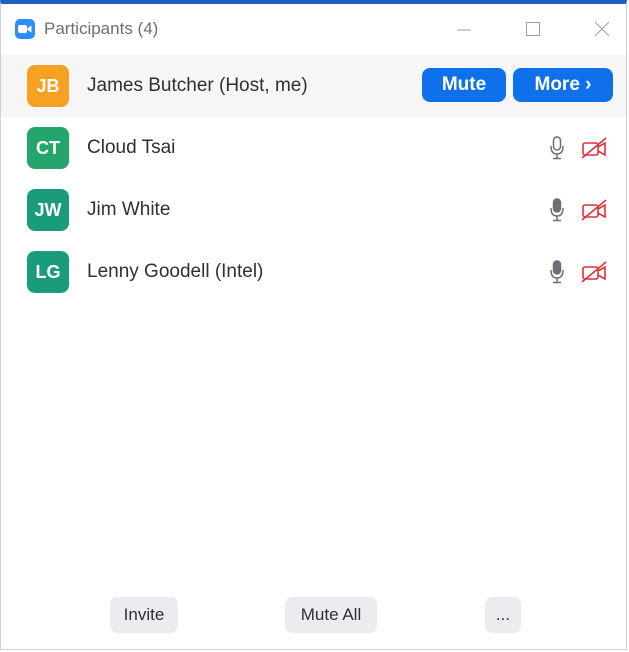 Image resolution: width=629 pixels, height=652 pixels. I want to click on maximize-button, so click(533, 29).